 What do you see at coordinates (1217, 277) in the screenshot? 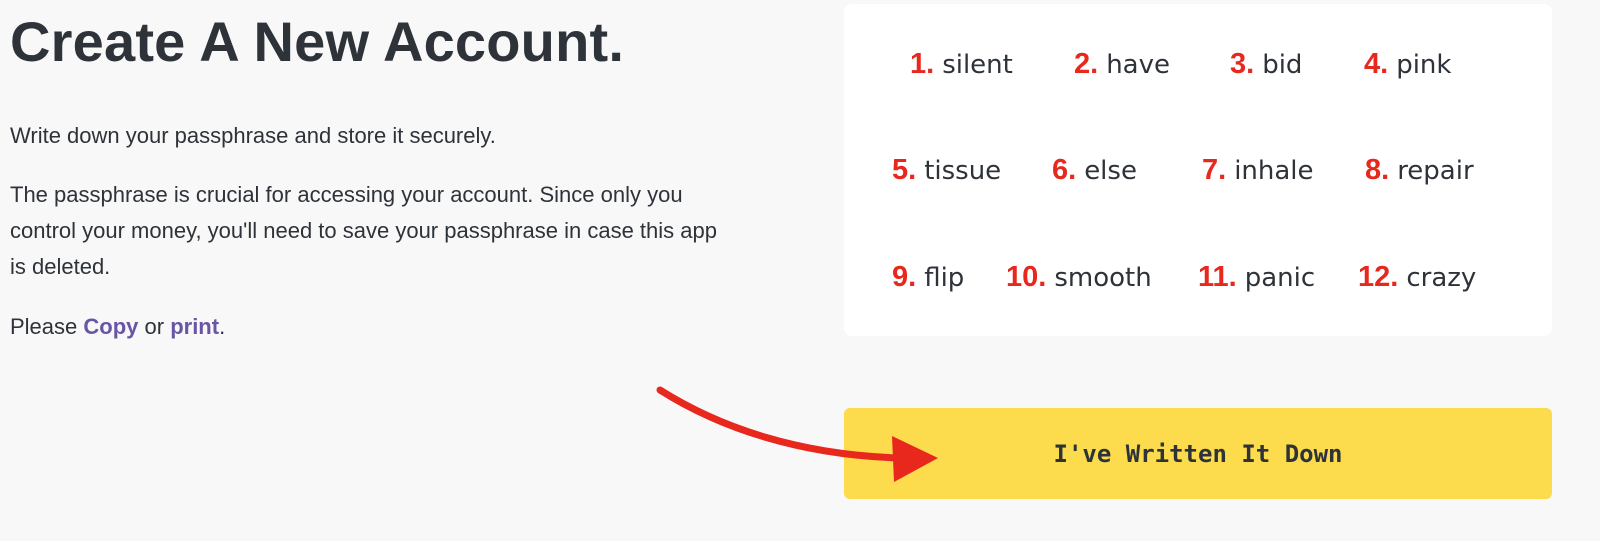
I see `word-number: 11.` at bounding box center [1217, 277].